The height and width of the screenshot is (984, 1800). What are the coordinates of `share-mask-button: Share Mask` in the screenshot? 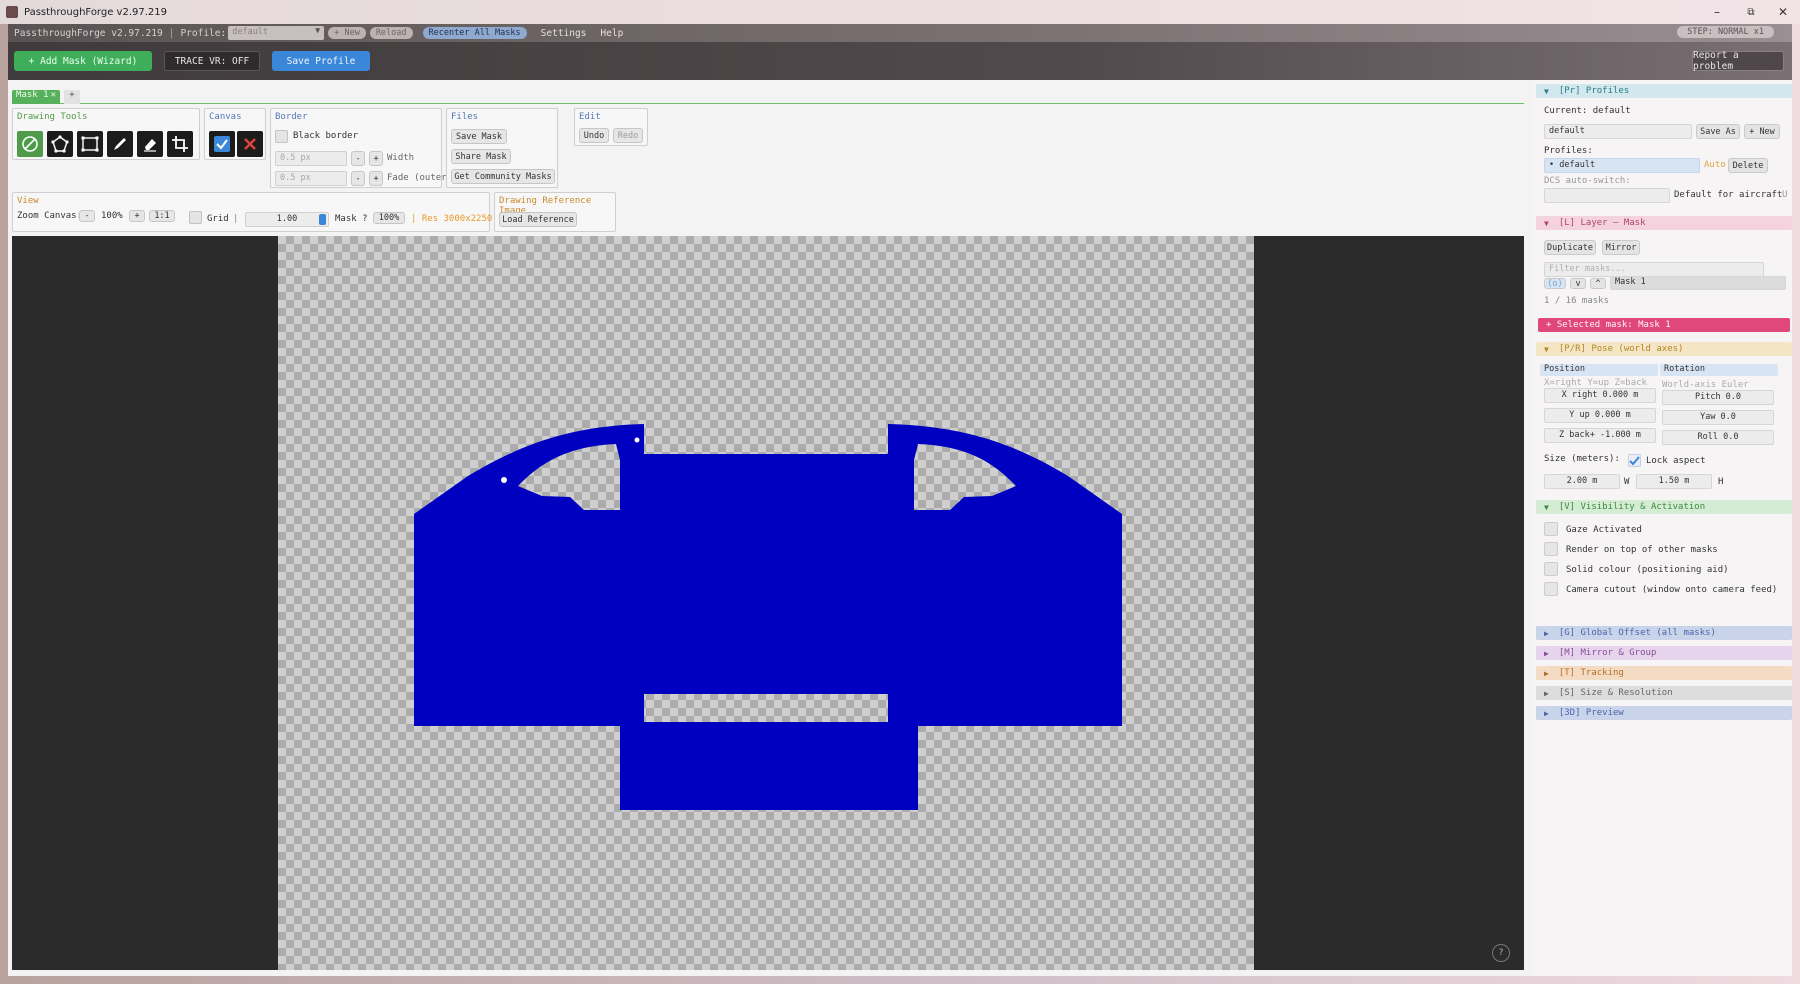 It's located at (481, 156).